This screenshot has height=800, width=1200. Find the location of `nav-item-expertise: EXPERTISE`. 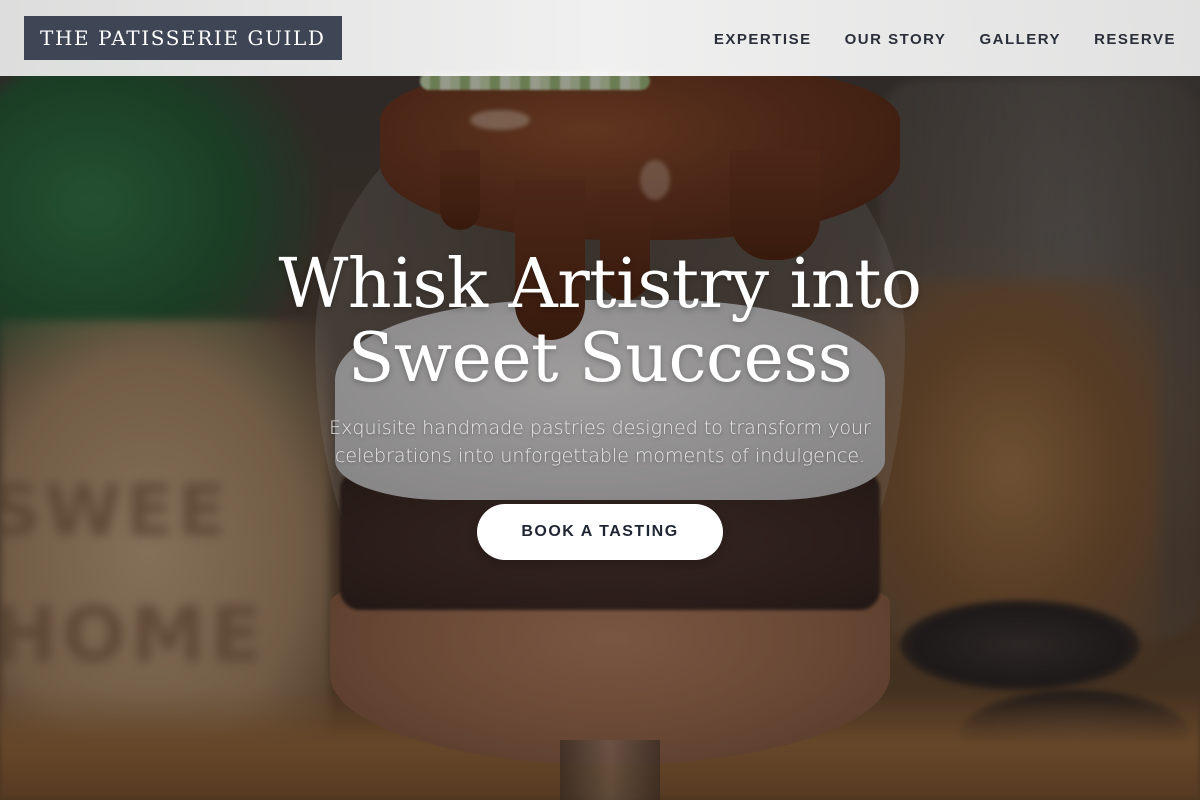

nav-item-expertise: EXPERTISE is located at coordinates (763, 38).